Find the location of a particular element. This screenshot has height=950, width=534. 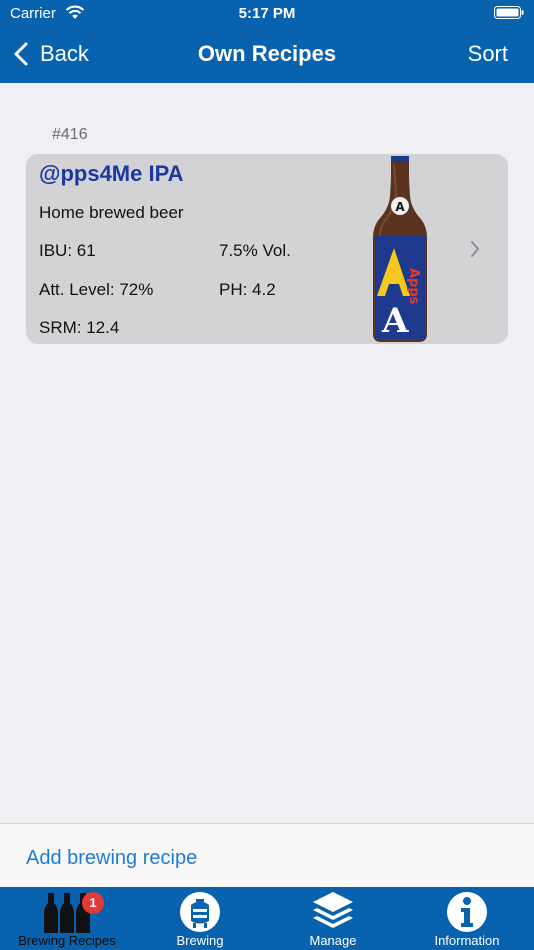

battery-icon is located at coordinates (509, 12).